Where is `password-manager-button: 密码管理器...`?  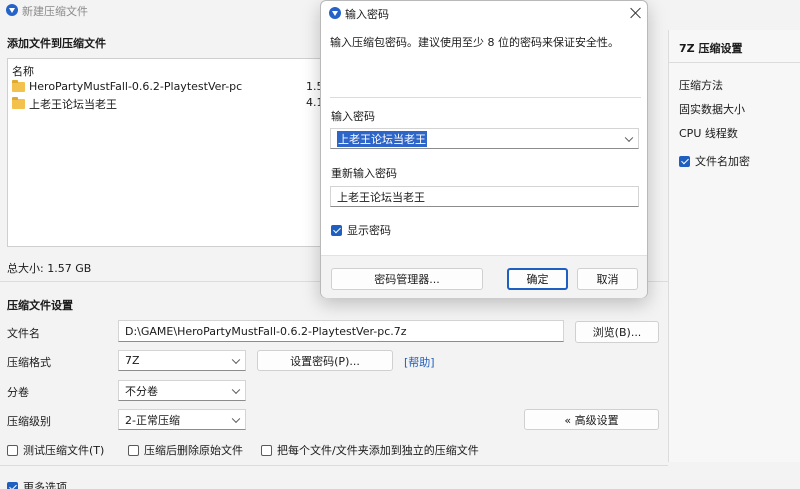 password-manager-button: 密码管理器... is located at coordinates (407, 279).